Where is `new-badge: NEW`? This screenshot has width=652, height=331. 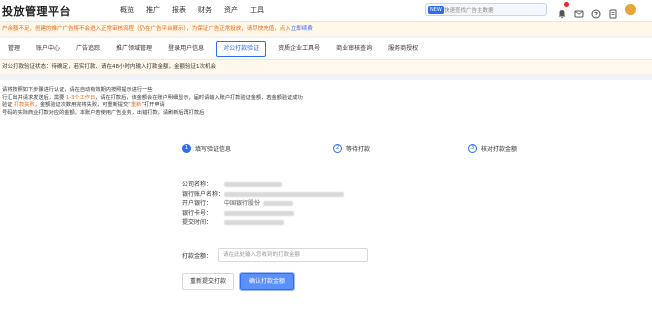
new-badge: NEW is located at coordinates (436, 10).